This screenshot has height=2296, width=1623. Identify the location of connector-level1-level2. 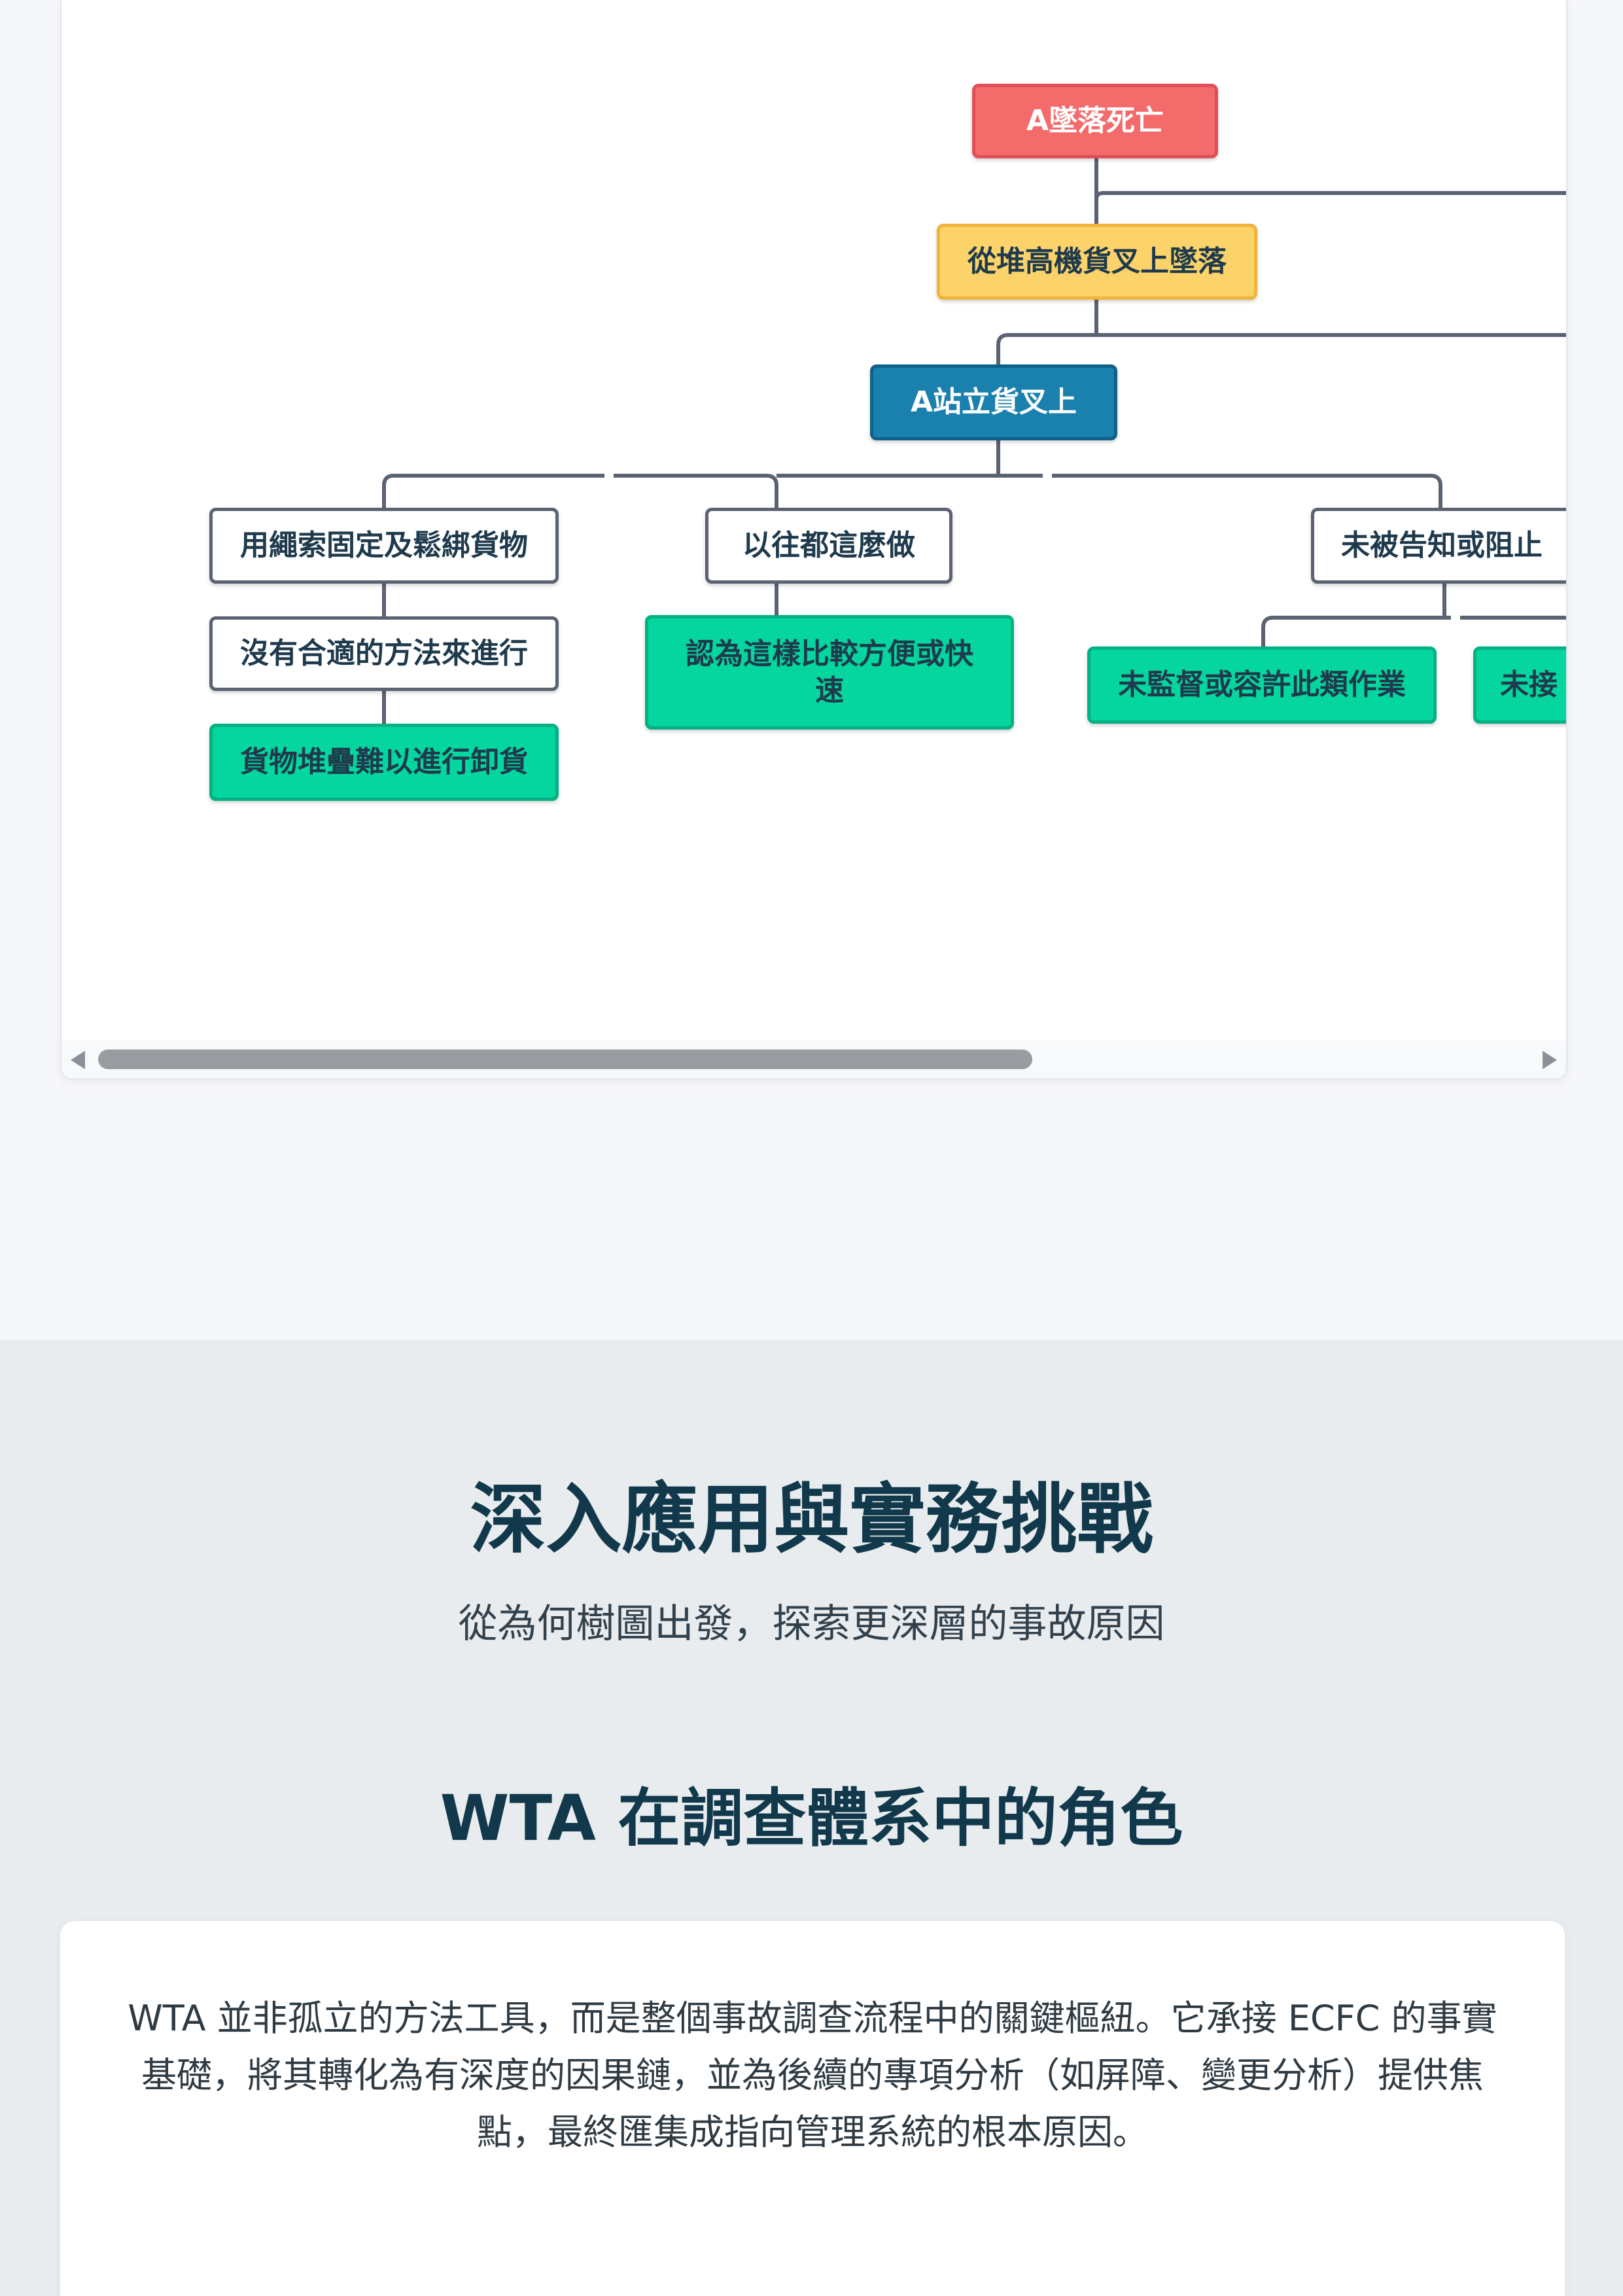
(1281, 331).